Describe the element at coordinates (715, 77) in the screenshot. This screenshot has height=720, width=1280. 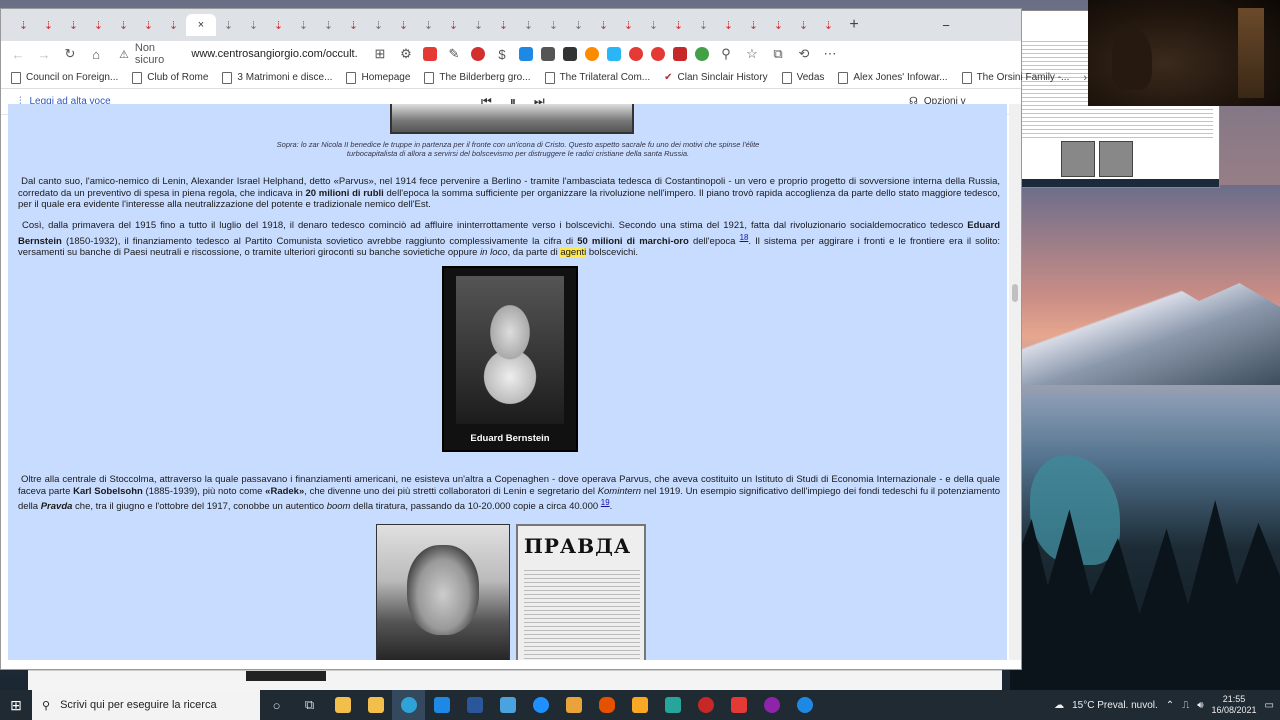
I see `bookmark-item: ✔ Clan Sinclair History` at that location.